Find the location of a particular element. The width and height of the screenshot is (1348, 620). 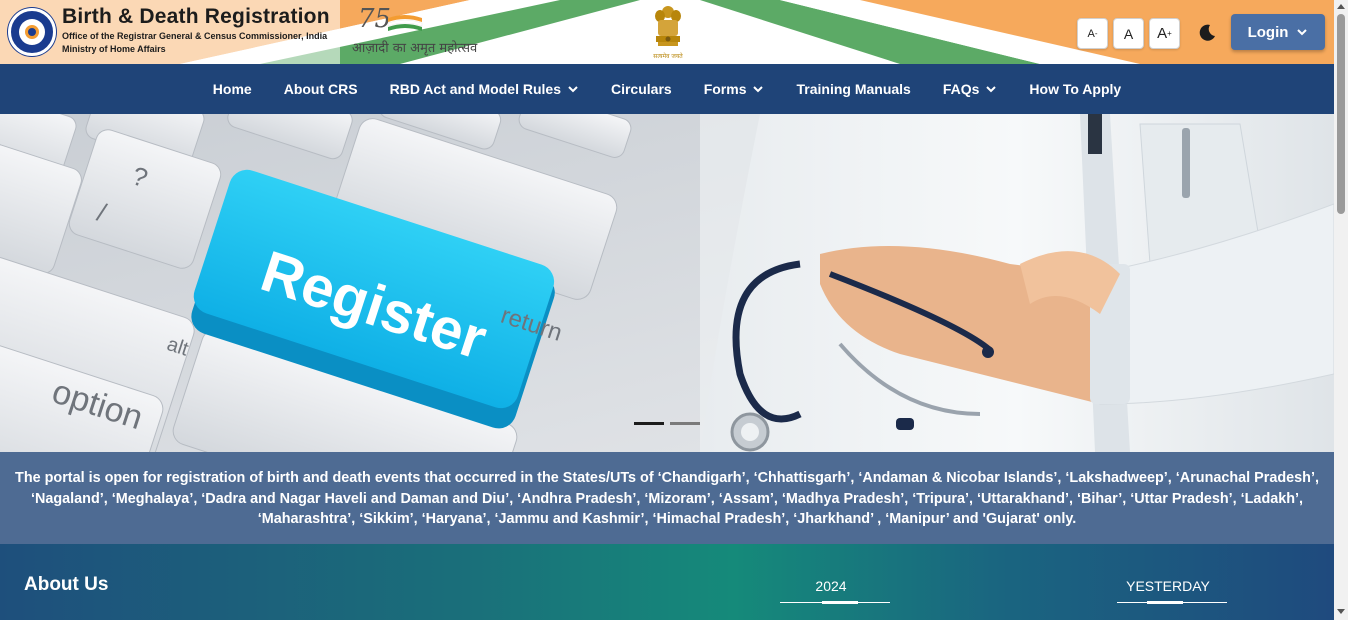

nav-item-forms: Forms is located at coordinates (734, 89).